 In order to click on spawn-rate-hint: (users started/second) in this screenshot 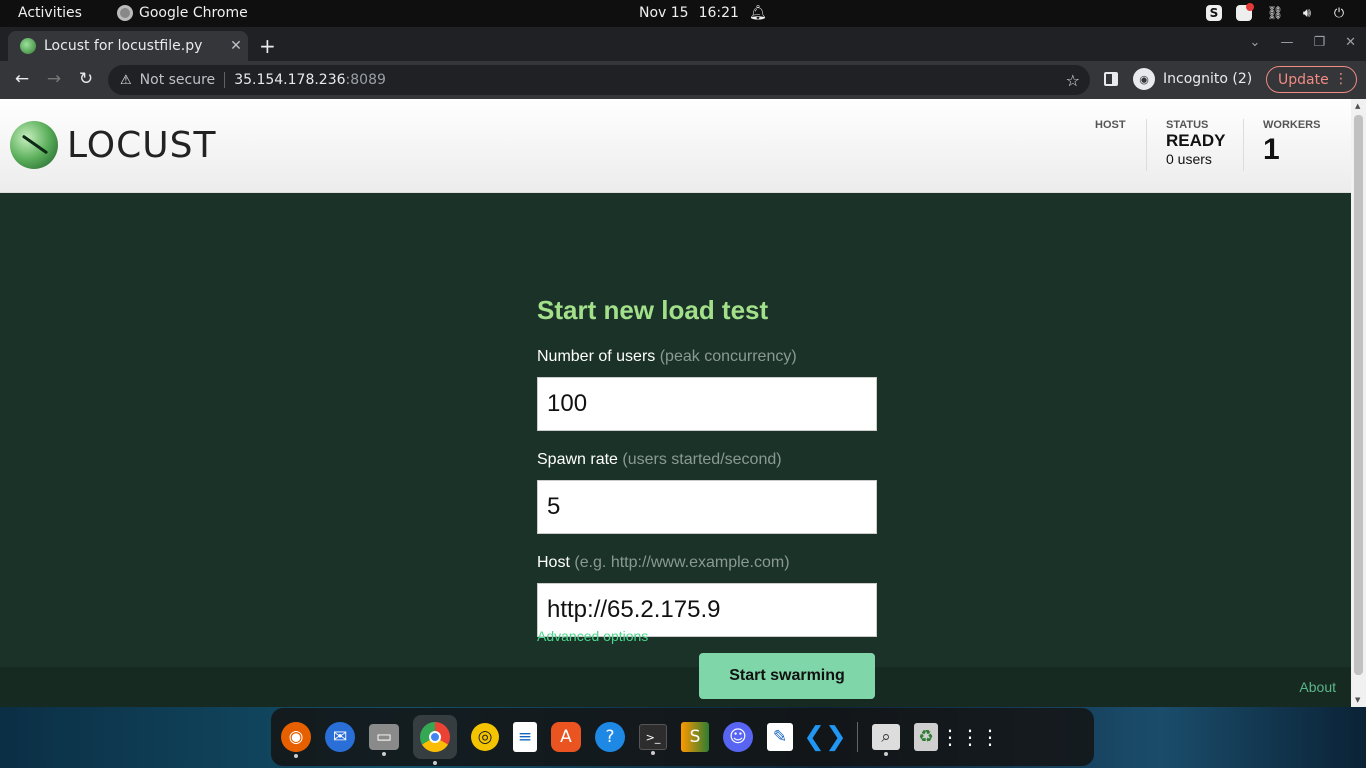, I will do `click(702, 459)`.